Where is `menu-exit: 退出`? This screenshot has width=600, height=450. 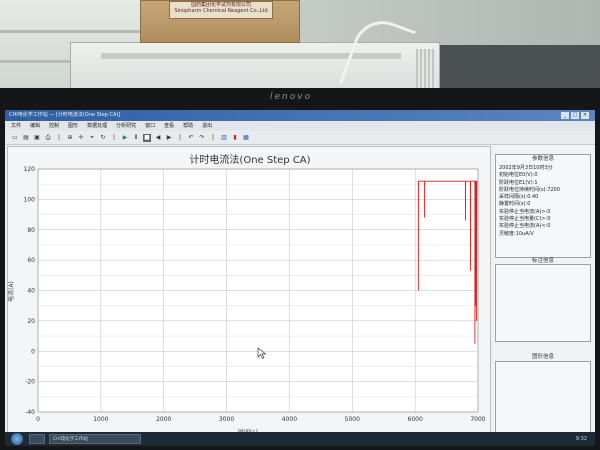 menu-exit: 退出 is located at coordinates (207, 126).